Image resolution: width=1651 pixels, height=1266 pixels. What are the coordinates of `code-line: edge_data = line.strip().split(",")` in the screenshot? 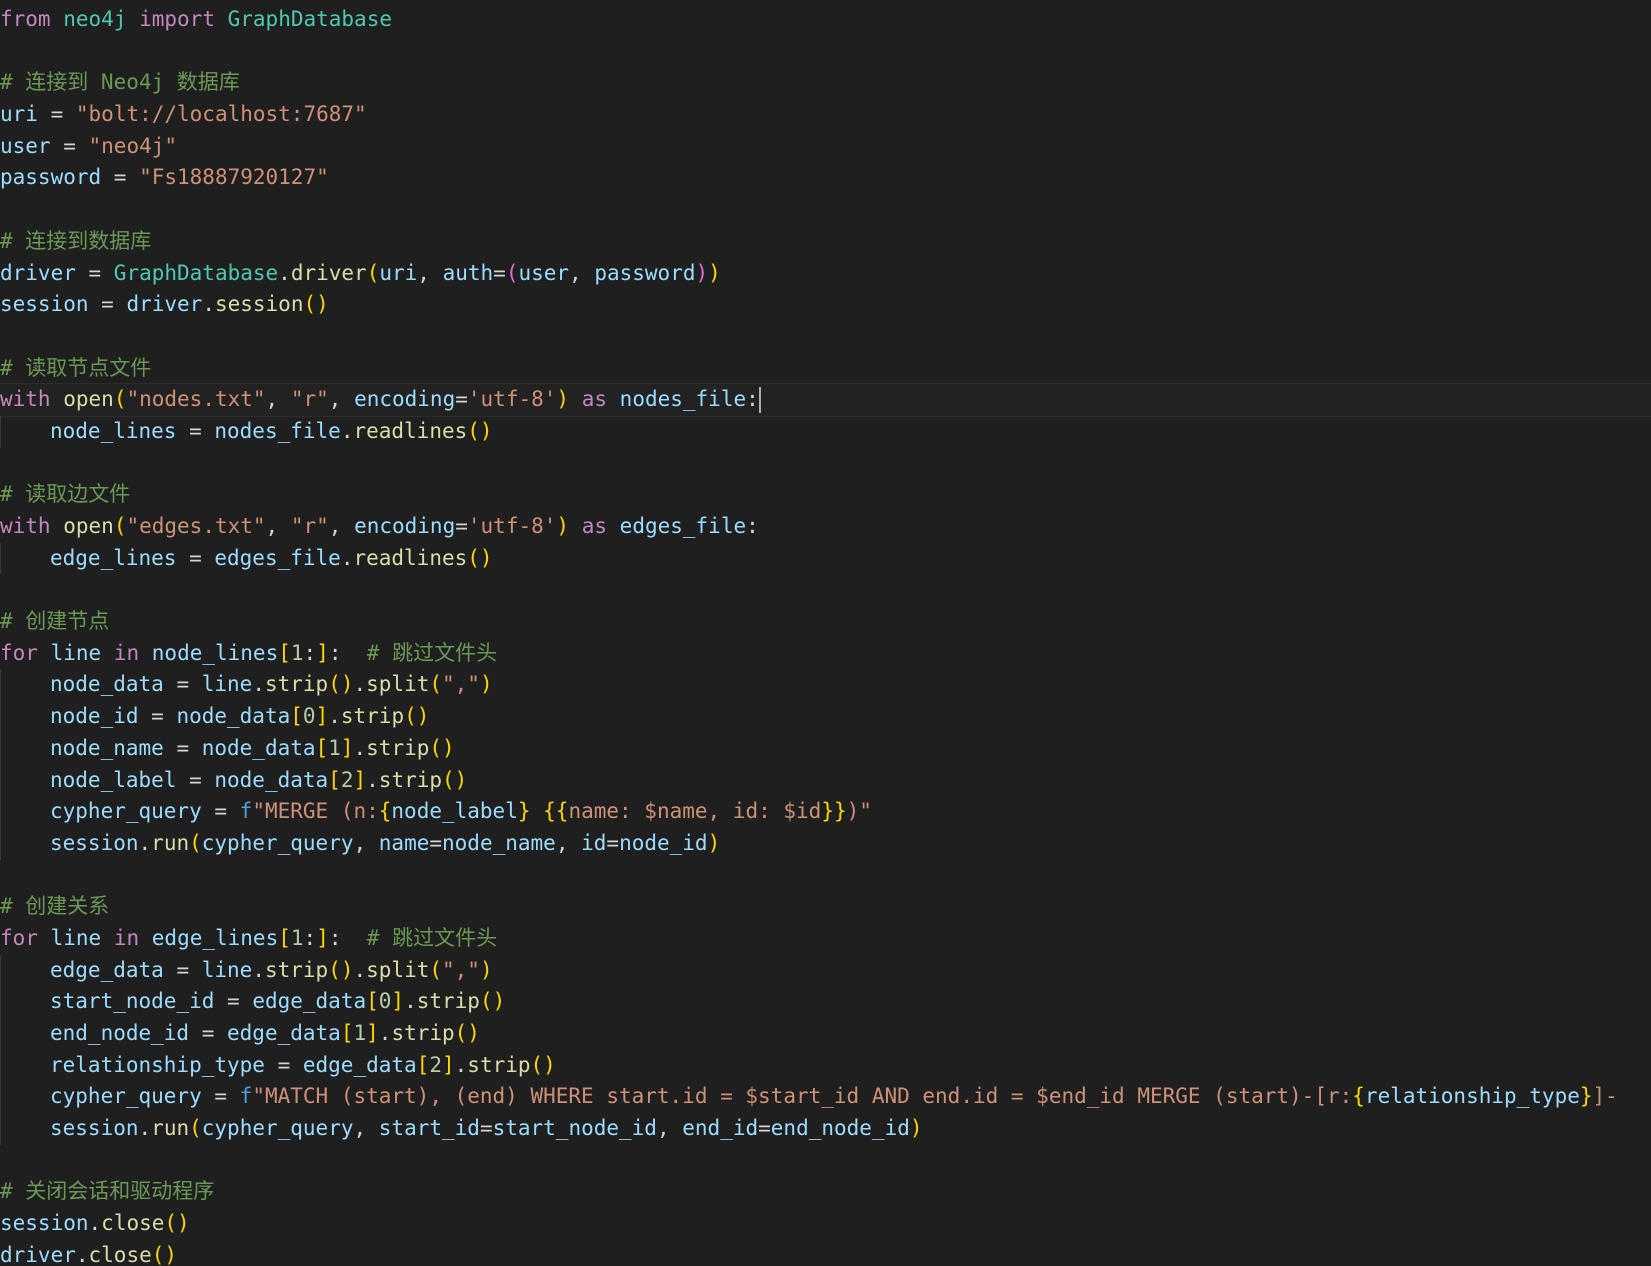 It's located at (825, 970).